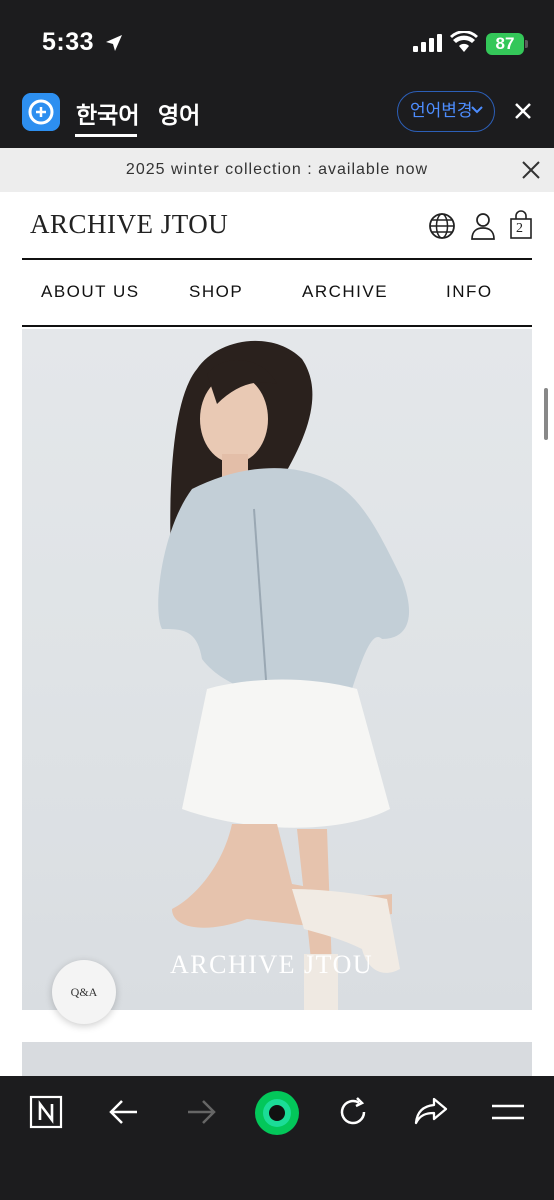  Describe the element at coordinates (508, 1112) in the screenshot. I see `menu-icon` at that location.